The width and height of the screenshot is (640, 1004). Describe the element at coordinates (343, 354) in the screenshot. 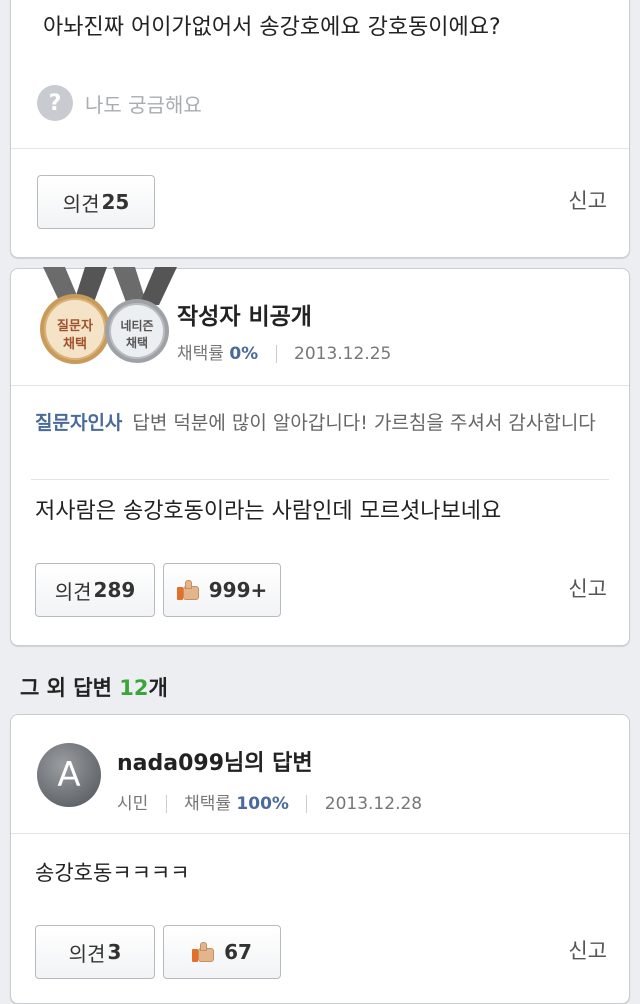

I see `answer-date: 2013.12.25` at that location.